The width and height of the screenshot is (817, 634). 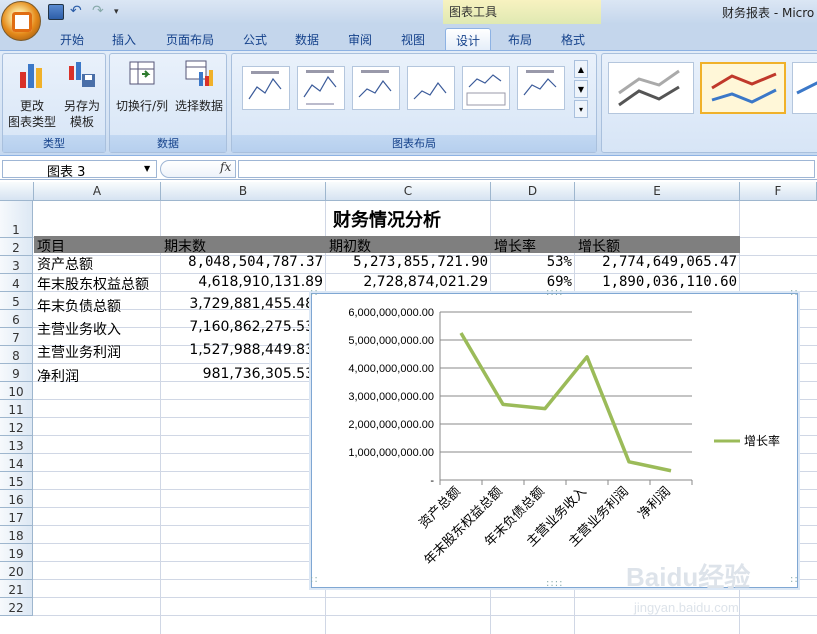 I want to click on style-3-icon, so click(x=806, y=88).